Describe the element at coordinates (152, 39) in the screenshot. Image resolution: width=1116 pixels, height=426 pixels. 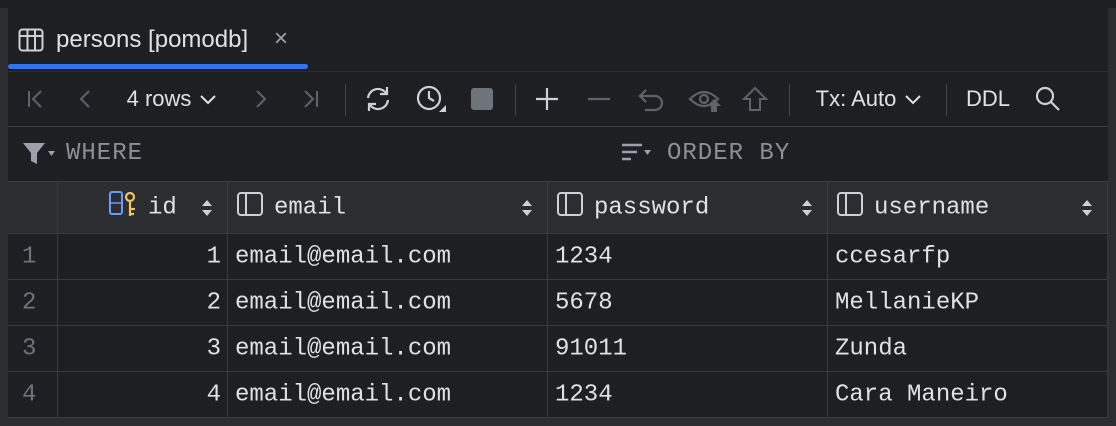
I see `tab-title: persons [pomodb]` at that location.